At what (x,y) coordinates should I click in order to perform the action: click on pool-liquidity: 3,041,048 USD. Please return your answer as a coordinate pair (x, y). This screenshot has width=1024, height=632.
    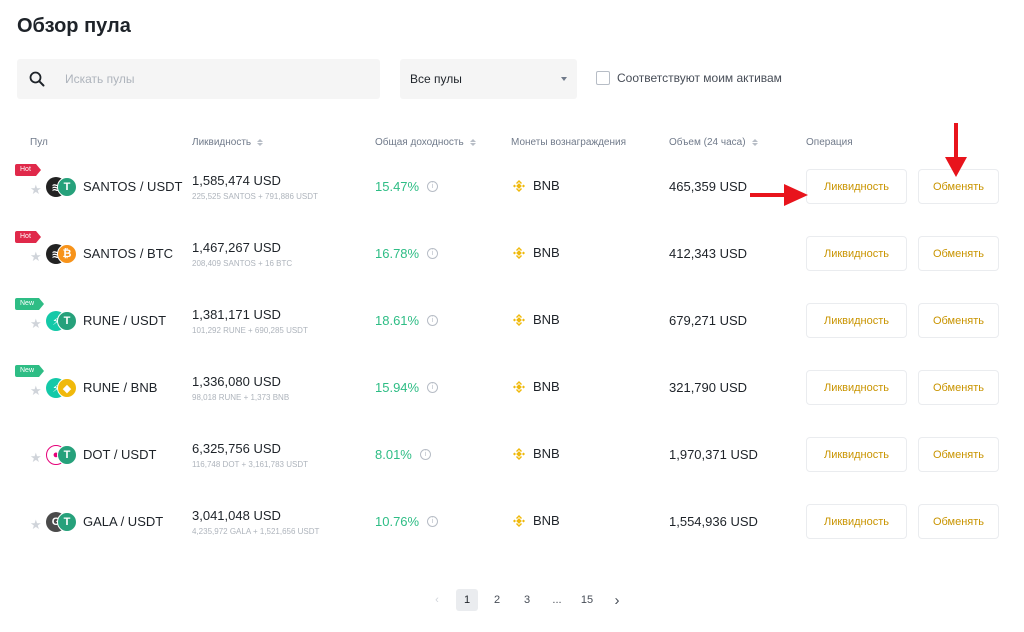
    Looking at the image, I should click on (236, 515).